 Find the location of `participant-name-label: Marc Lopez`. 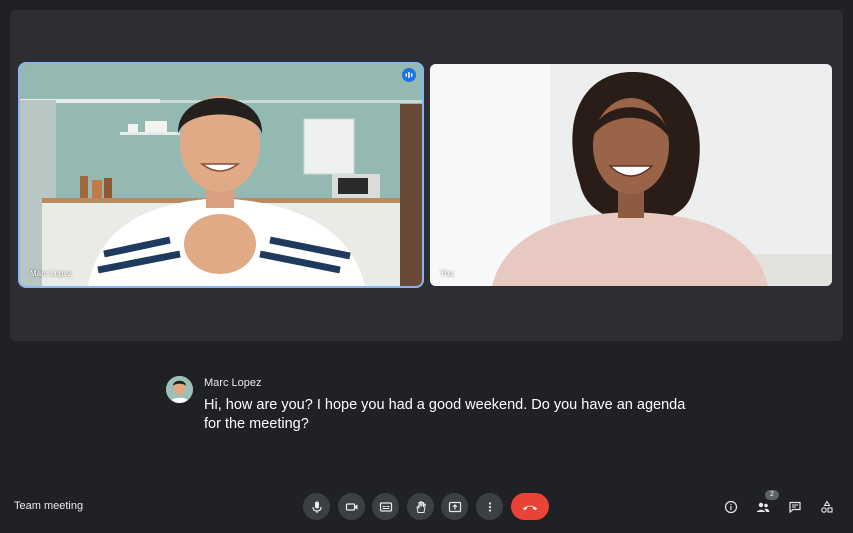

participant-name-label: Marc Lopez is located at coordinates (51, 273).